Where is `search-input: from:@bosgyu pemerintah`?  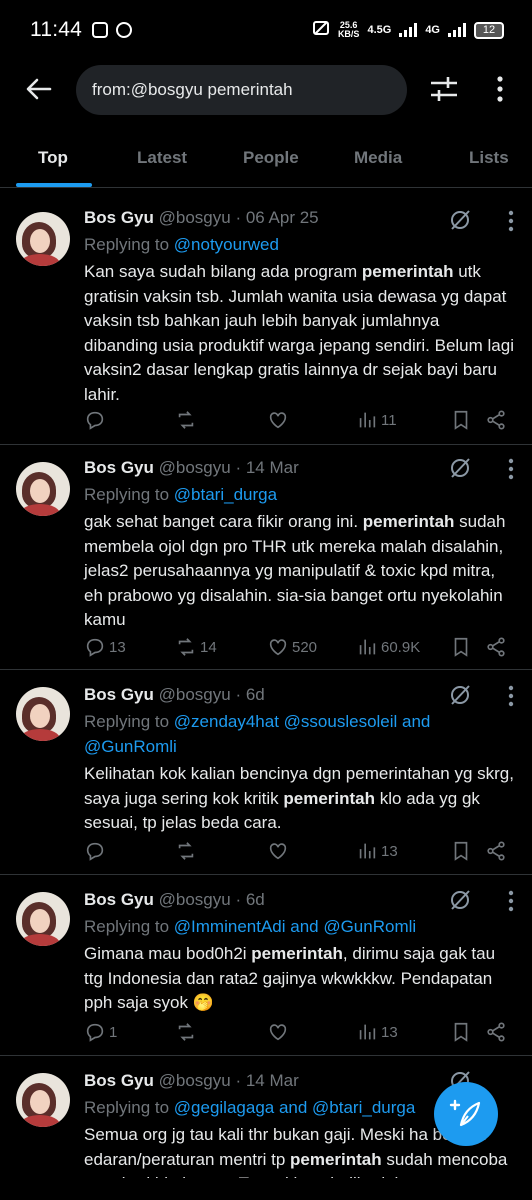
search-input: from:@bosgyu pemerintah is located at coordinates (241, 90).